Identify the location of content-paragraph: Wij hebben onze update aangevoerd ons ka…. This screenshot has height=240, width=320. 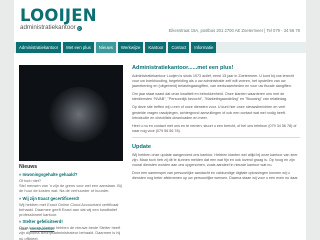
(215, 160).